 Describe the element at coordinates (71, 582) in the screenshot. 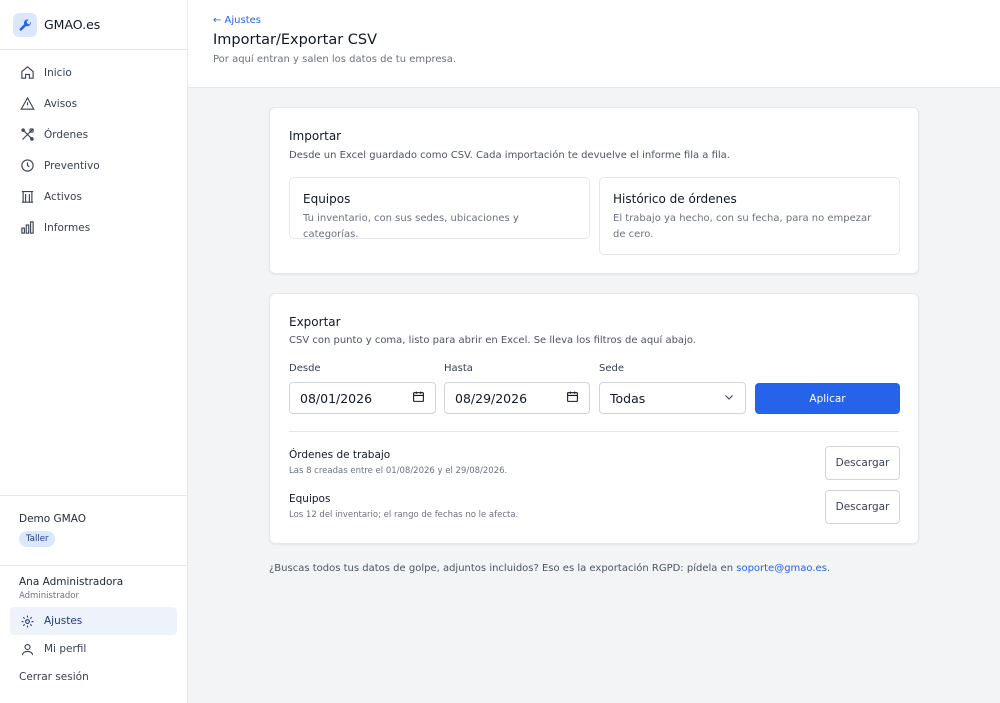

I see `user-name: Ana Administradora` at that location.